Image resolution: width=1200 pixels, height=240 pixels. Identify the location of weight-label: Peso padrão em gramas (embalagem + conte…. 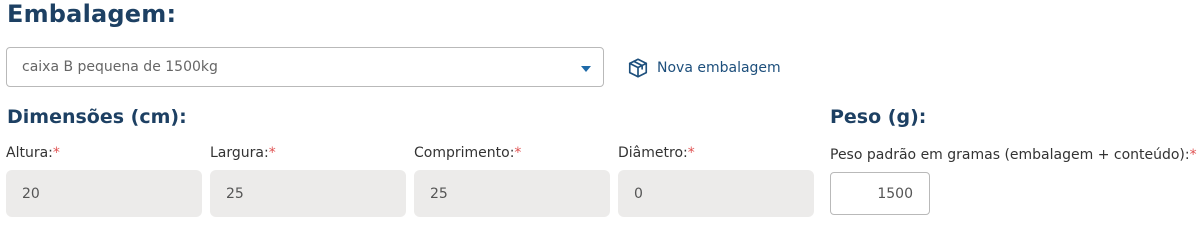
(1013, 155).